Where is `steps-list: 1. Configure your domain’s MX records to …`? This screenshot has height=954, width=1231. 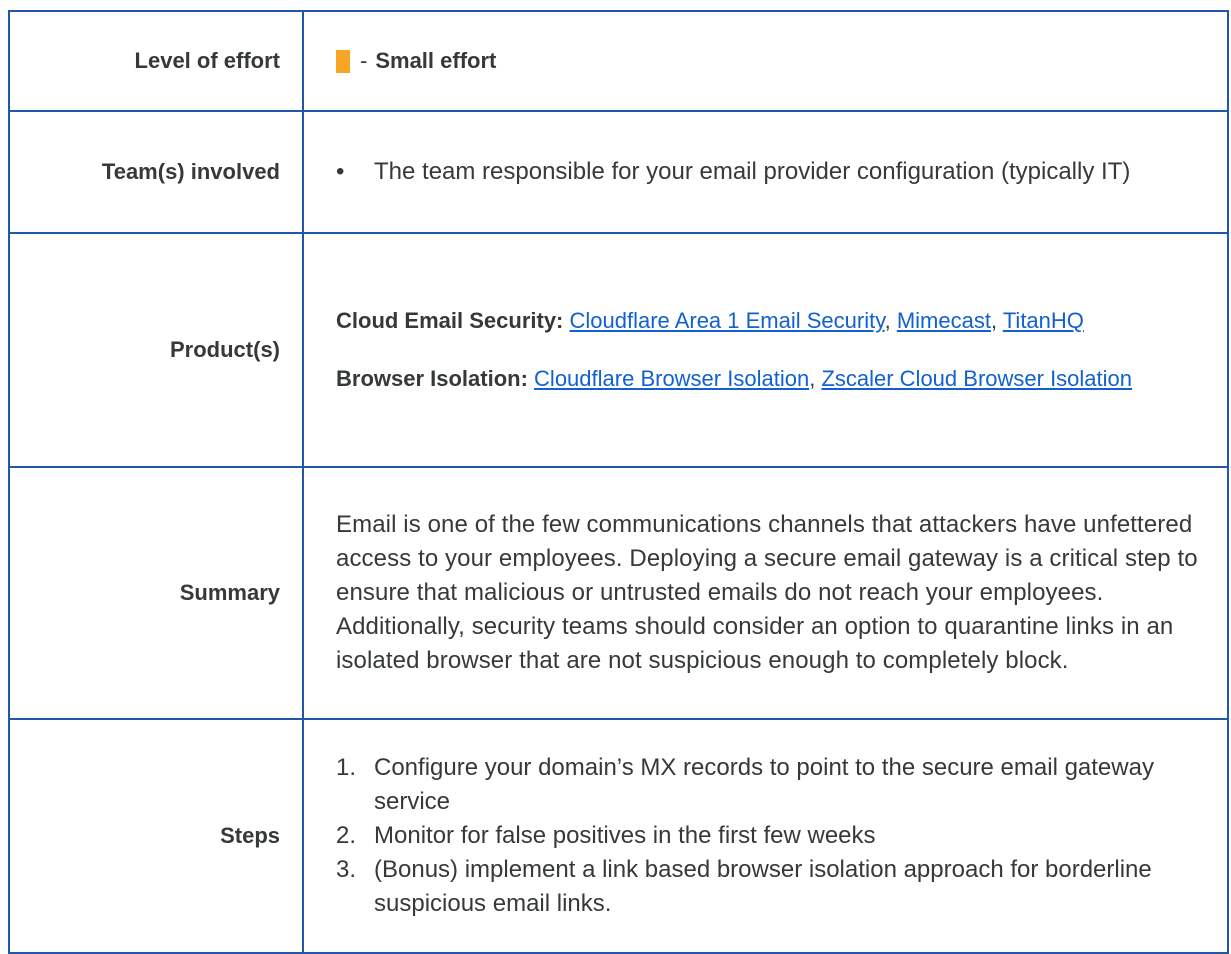
steps-list: 1. Configure your domain’s MX records to … is located at coordinates (767, 836).